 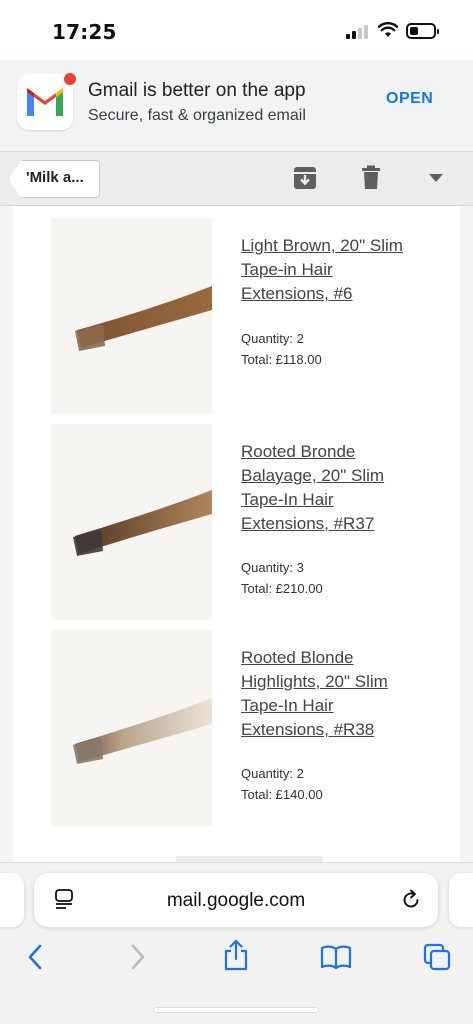 I want to click on more-options-dropdown-icon, so click(x=436, y=178).